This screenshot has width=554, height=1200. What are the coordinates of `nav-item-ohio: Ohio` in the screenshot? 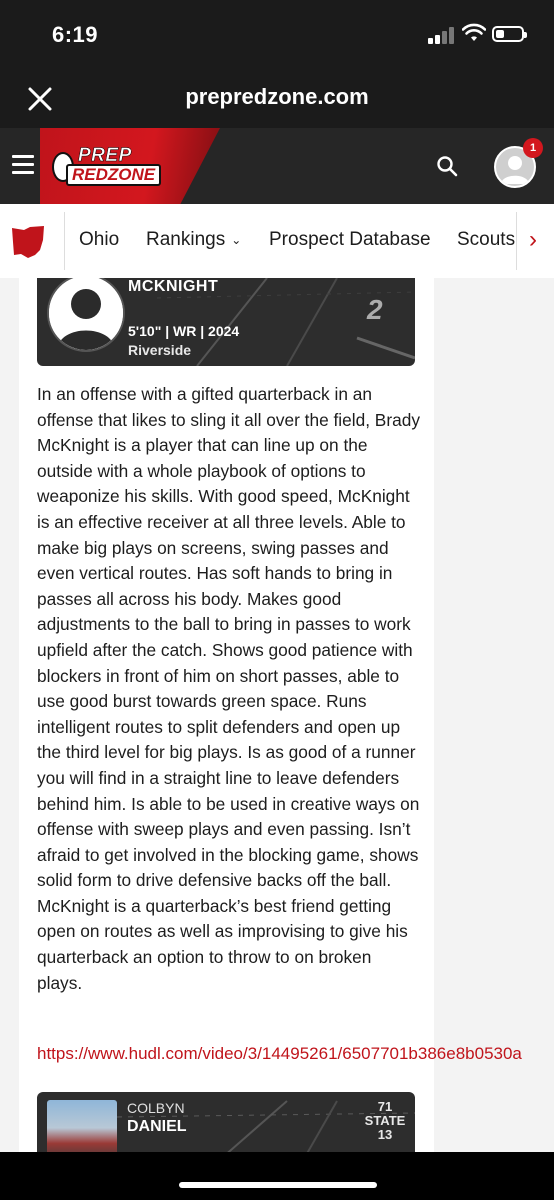 It's located at (99, 240).